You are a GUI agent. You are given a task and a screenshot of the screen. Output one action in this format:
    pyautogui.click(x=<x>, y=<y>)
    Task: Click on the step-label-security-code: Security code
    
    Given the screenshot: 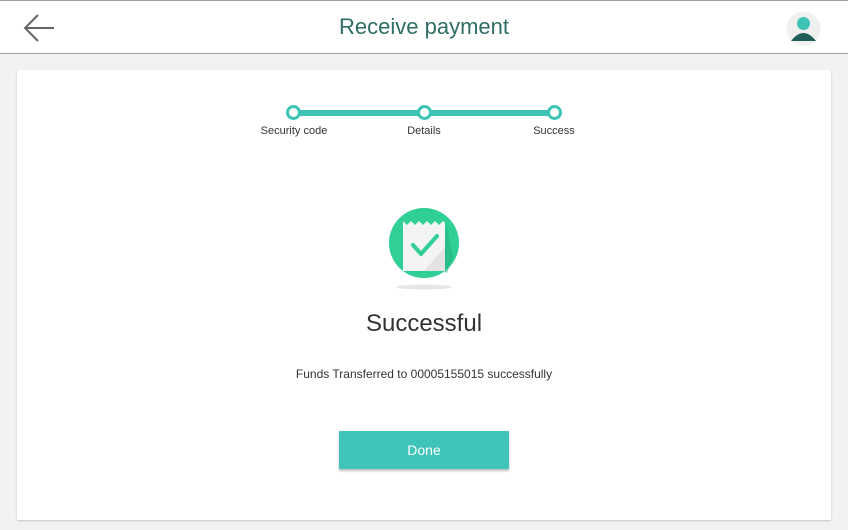 What is the action you would take?
    pyautogui.click(x=294, y=131)
    